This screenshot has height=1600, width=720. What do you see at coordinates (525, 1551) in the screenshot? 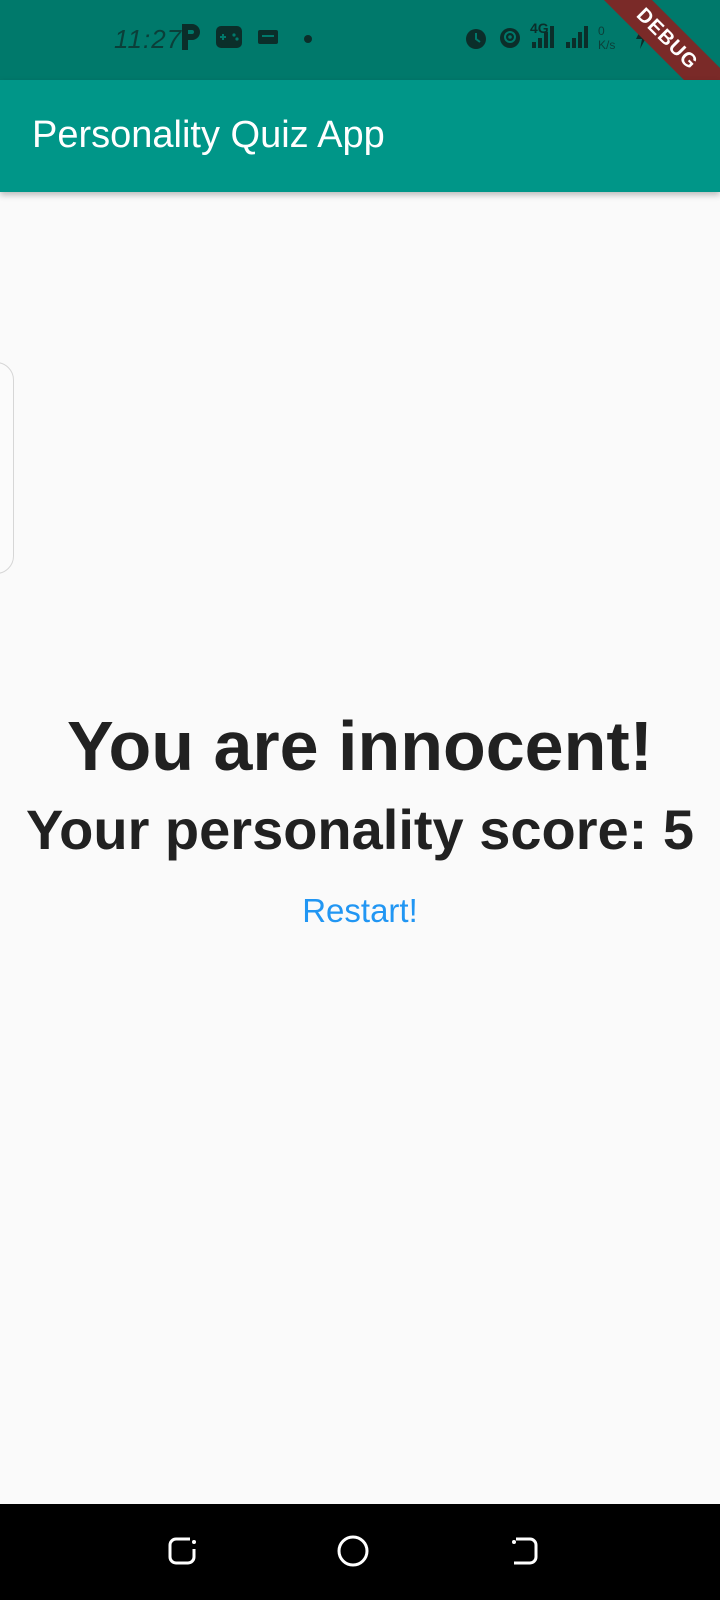
I see `back-icon` at bounding box center [525, 1551].